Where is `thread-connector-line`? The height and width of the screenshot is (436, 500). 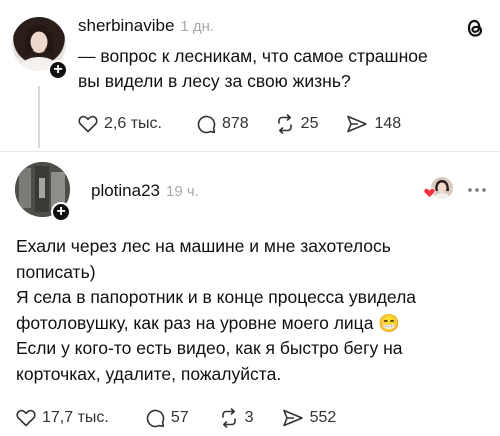
thread-connector-line is located at coordinates (39, 117).